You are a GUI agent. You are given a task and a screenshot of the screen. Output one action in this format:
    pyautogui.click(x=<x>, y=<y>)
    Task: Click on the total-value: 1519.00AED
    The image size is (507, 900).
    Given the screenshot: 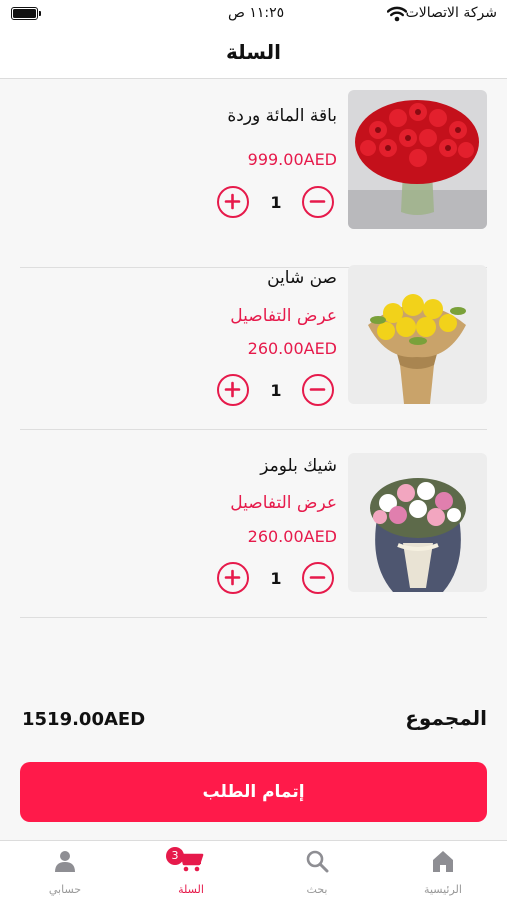 What is the action you would take?
    pyautogui.click(x=84, y=719)
    